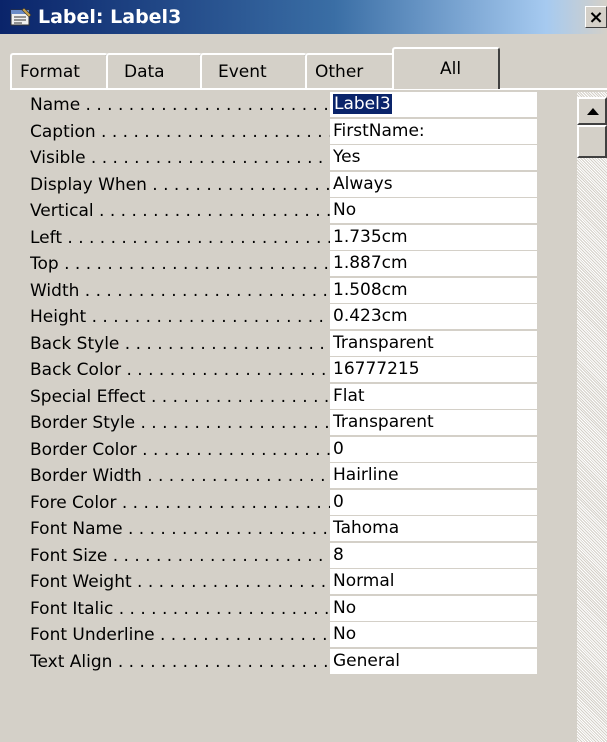 This screenshot has height=742, width=607. Describe the element at coordinates (338, 554) in the screenshot. I see `property-value: 8` at that location.